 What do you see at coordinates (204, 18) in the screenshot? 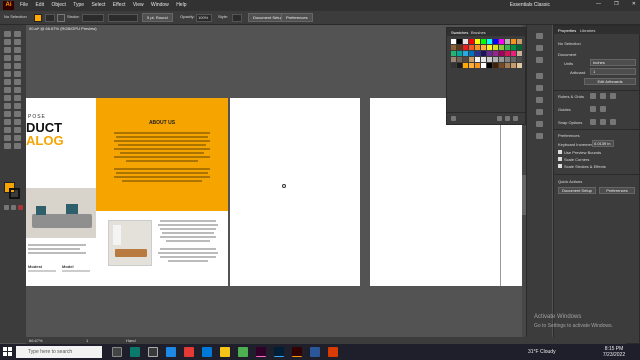
I see `opacity-field: 100%` at bounding box center [204, 18].